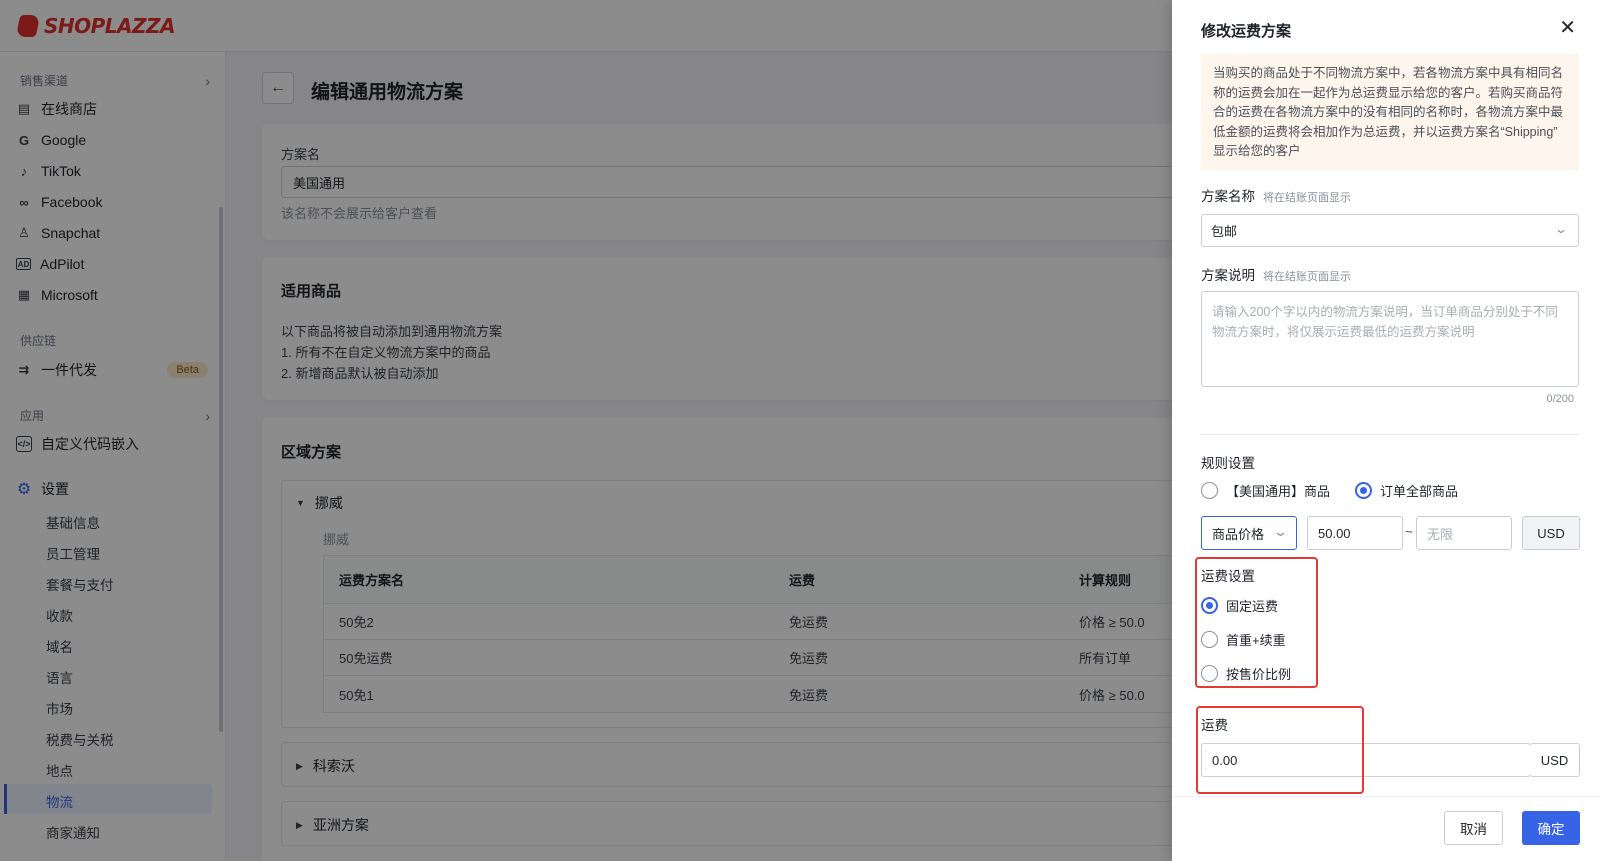 The width and height of the screenshot is (1600, 861). I want to click on cancel-button: 取消, so click(1473, 828).